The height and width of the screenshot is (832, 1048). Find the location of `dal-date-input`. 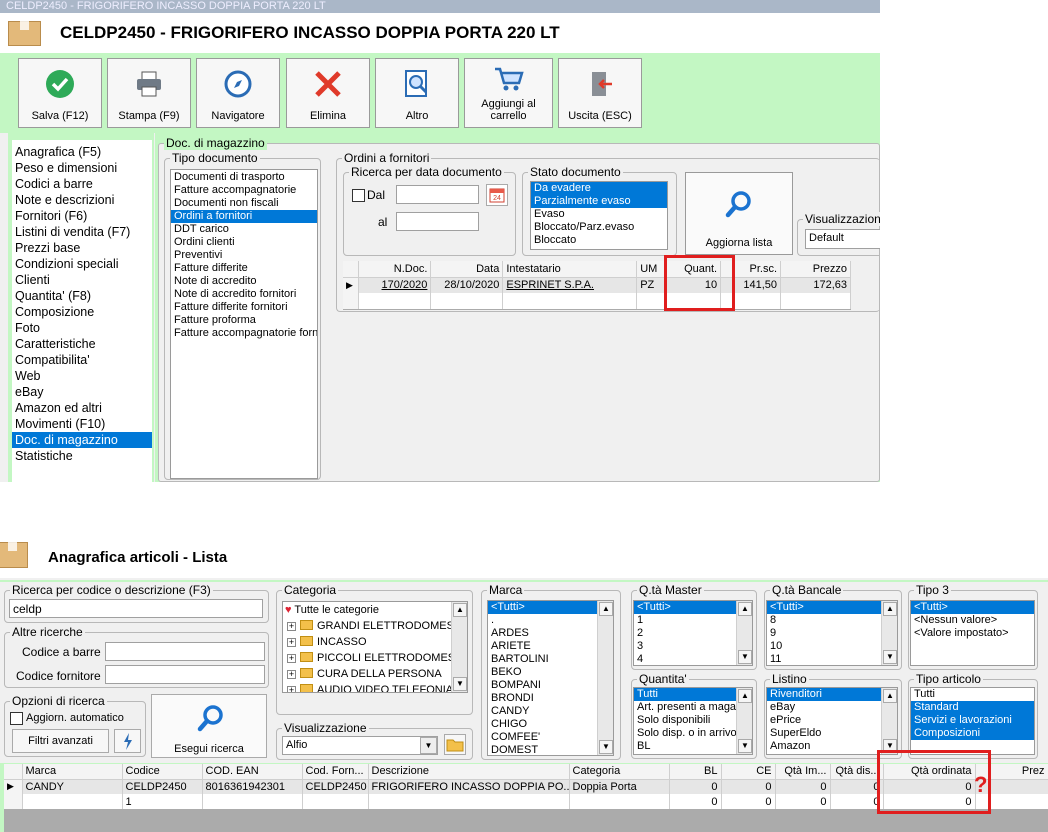

dal-date-input is located at coordinates (437, 194).